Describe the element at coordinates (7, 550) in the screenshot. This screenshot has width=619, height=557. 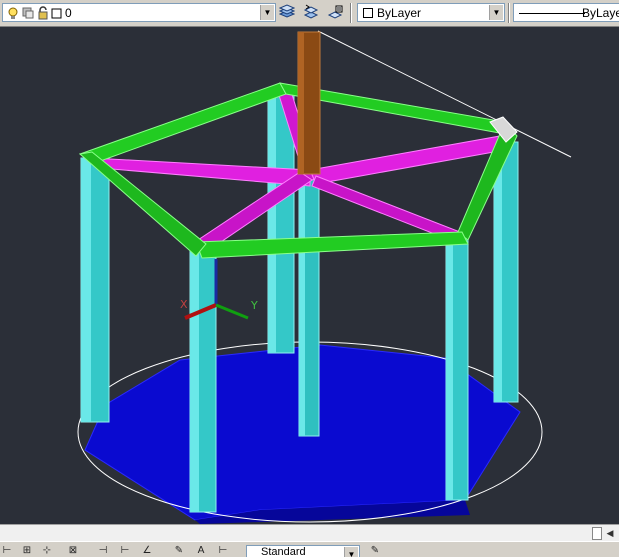
I see `dimension-linear-icon: ⊢` at that location.